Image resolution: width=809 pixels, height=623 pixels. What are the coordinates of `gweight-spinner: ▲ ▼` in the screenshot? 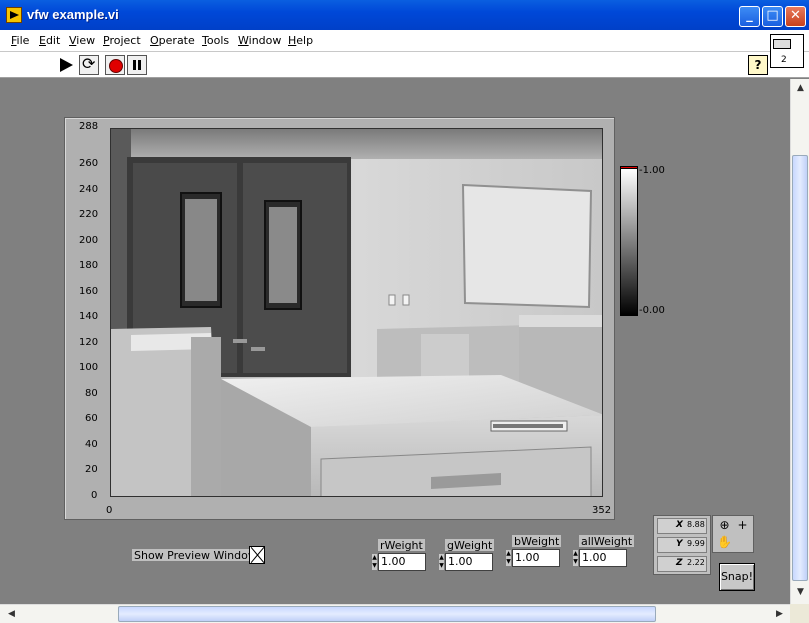 It's located at (441, 562).